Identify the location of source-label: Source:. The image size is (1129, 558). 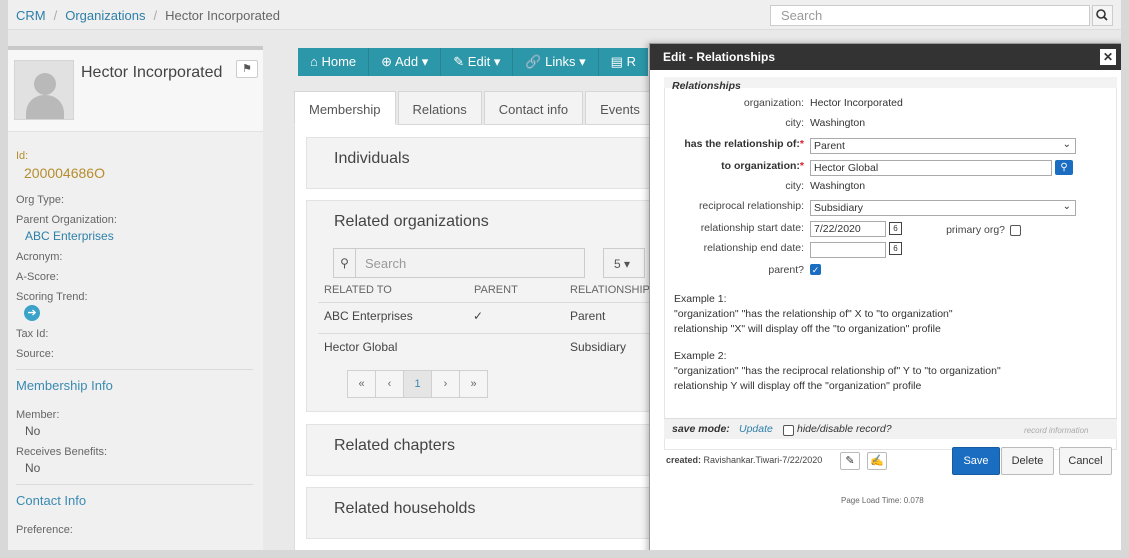
(35, 354).